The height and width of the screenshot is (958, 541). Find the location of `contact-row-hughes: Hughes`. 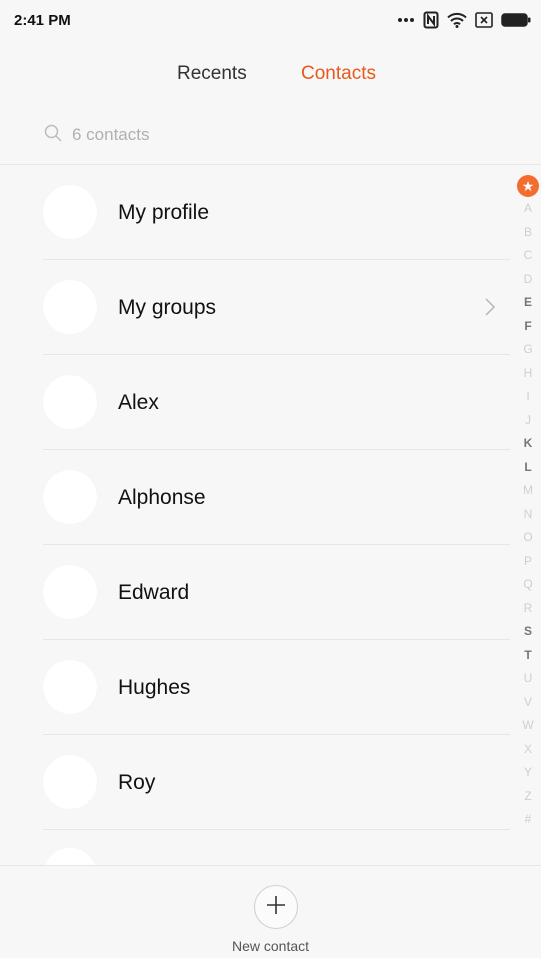

contact-row-hughes: Hughes is located at coordinates (255, 687).